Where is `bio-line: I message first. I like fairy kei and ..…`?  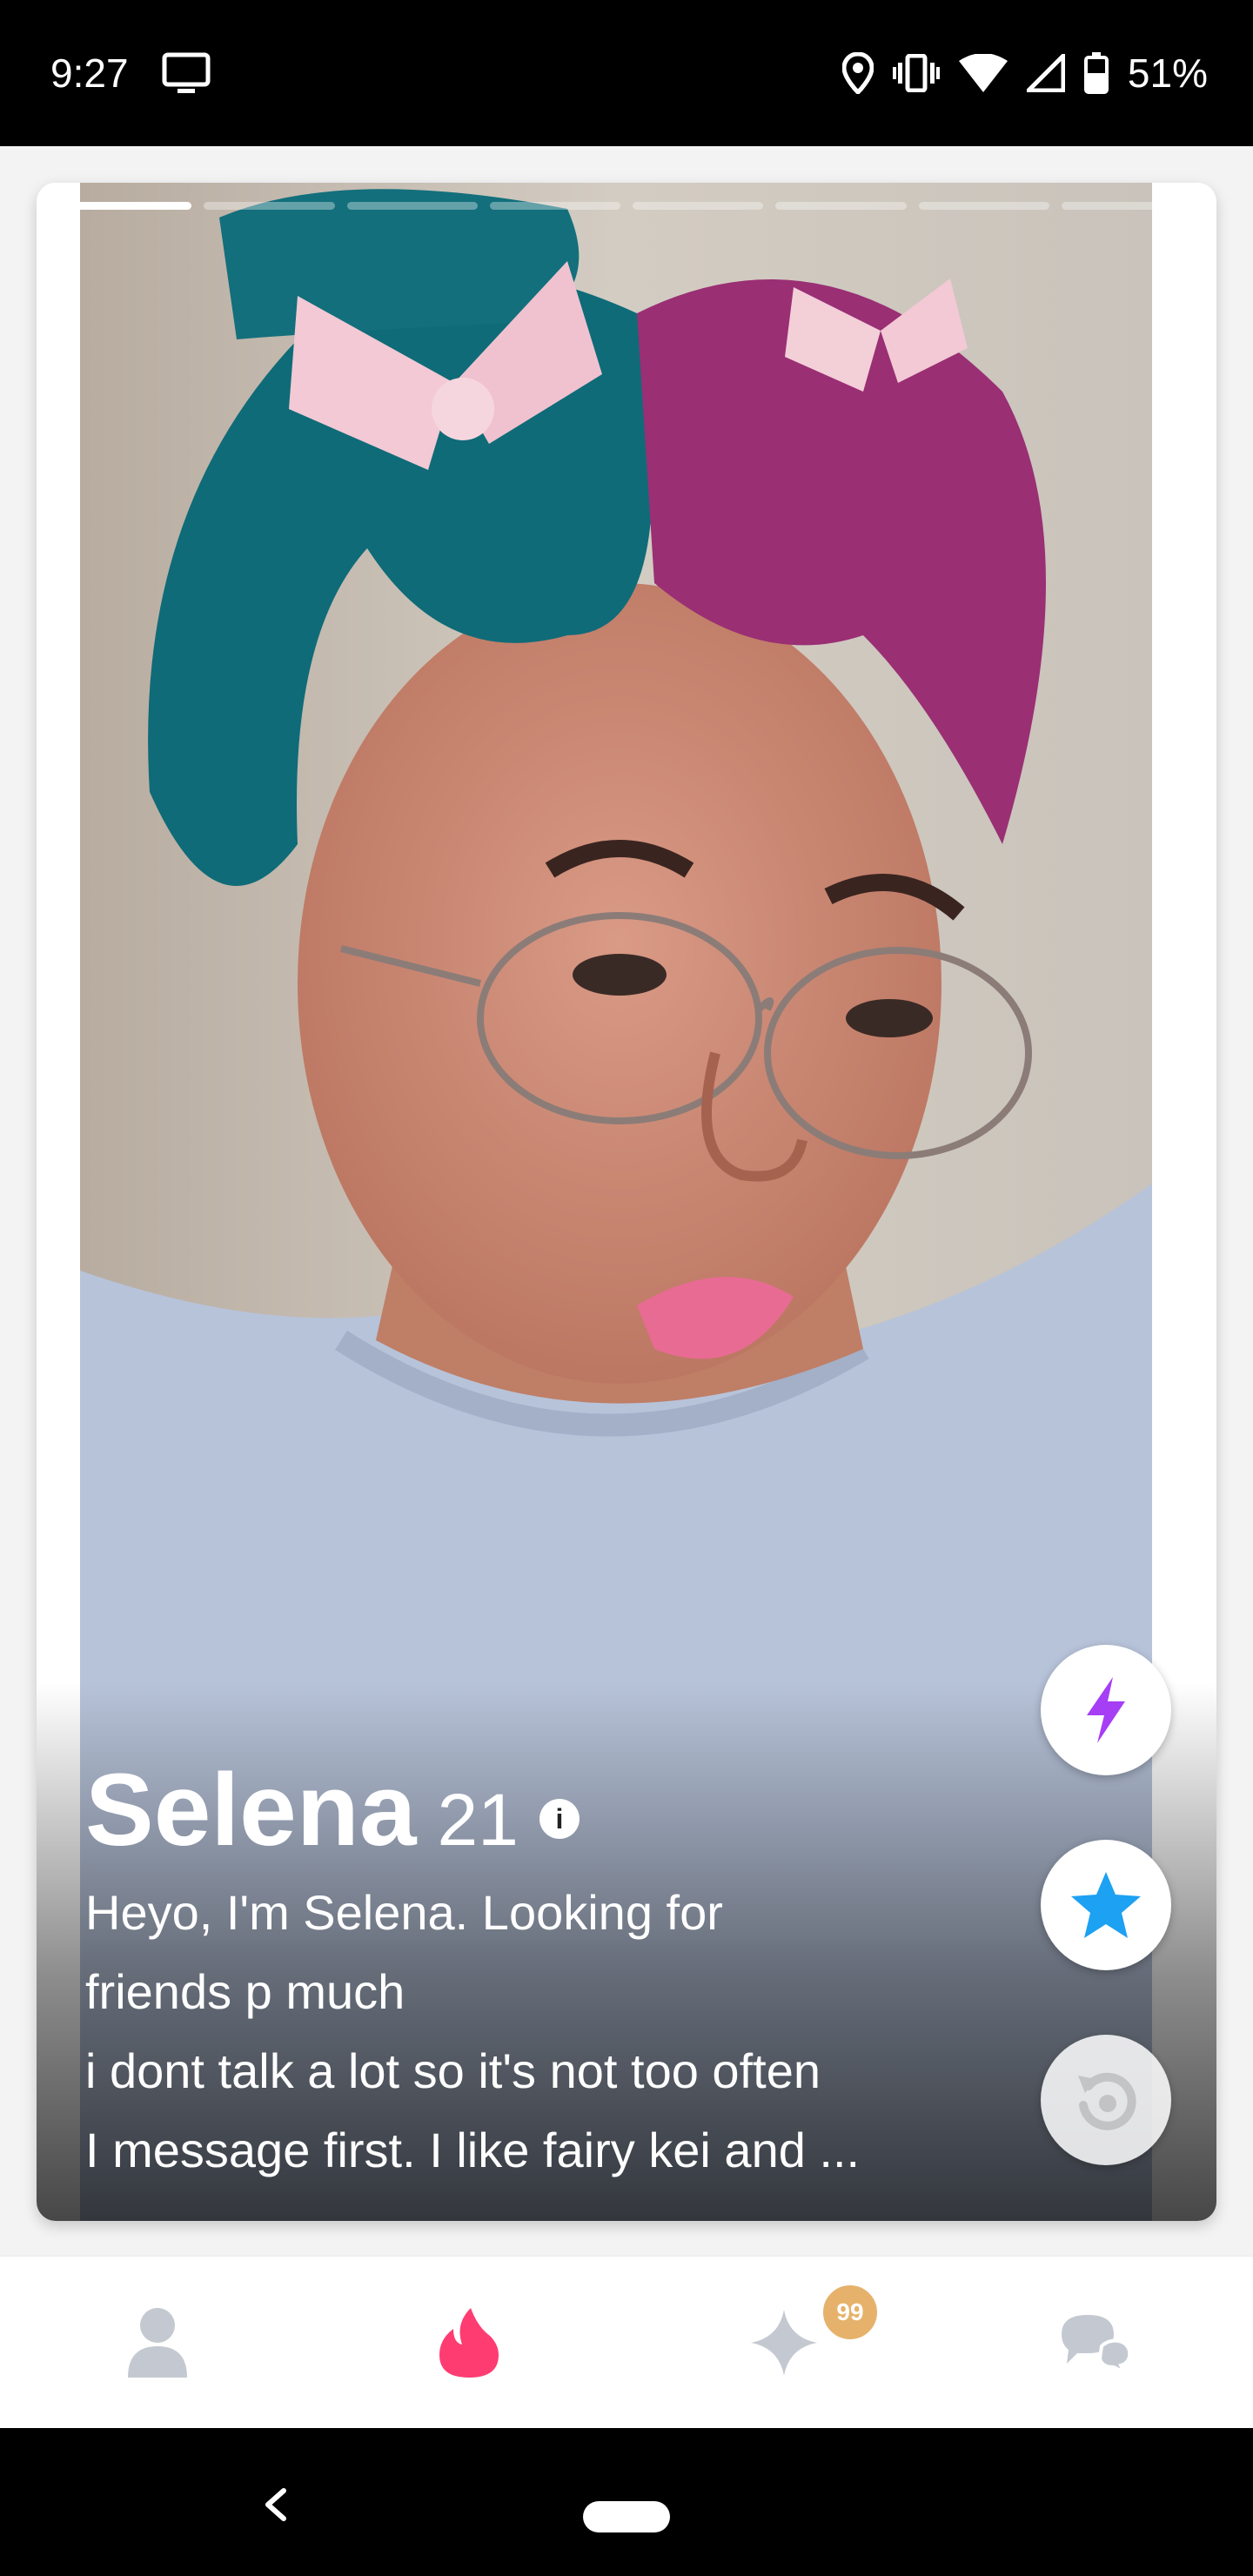
bio-line: I message first. I like fairy kei and ..… is located at coordinates (473, 2150).